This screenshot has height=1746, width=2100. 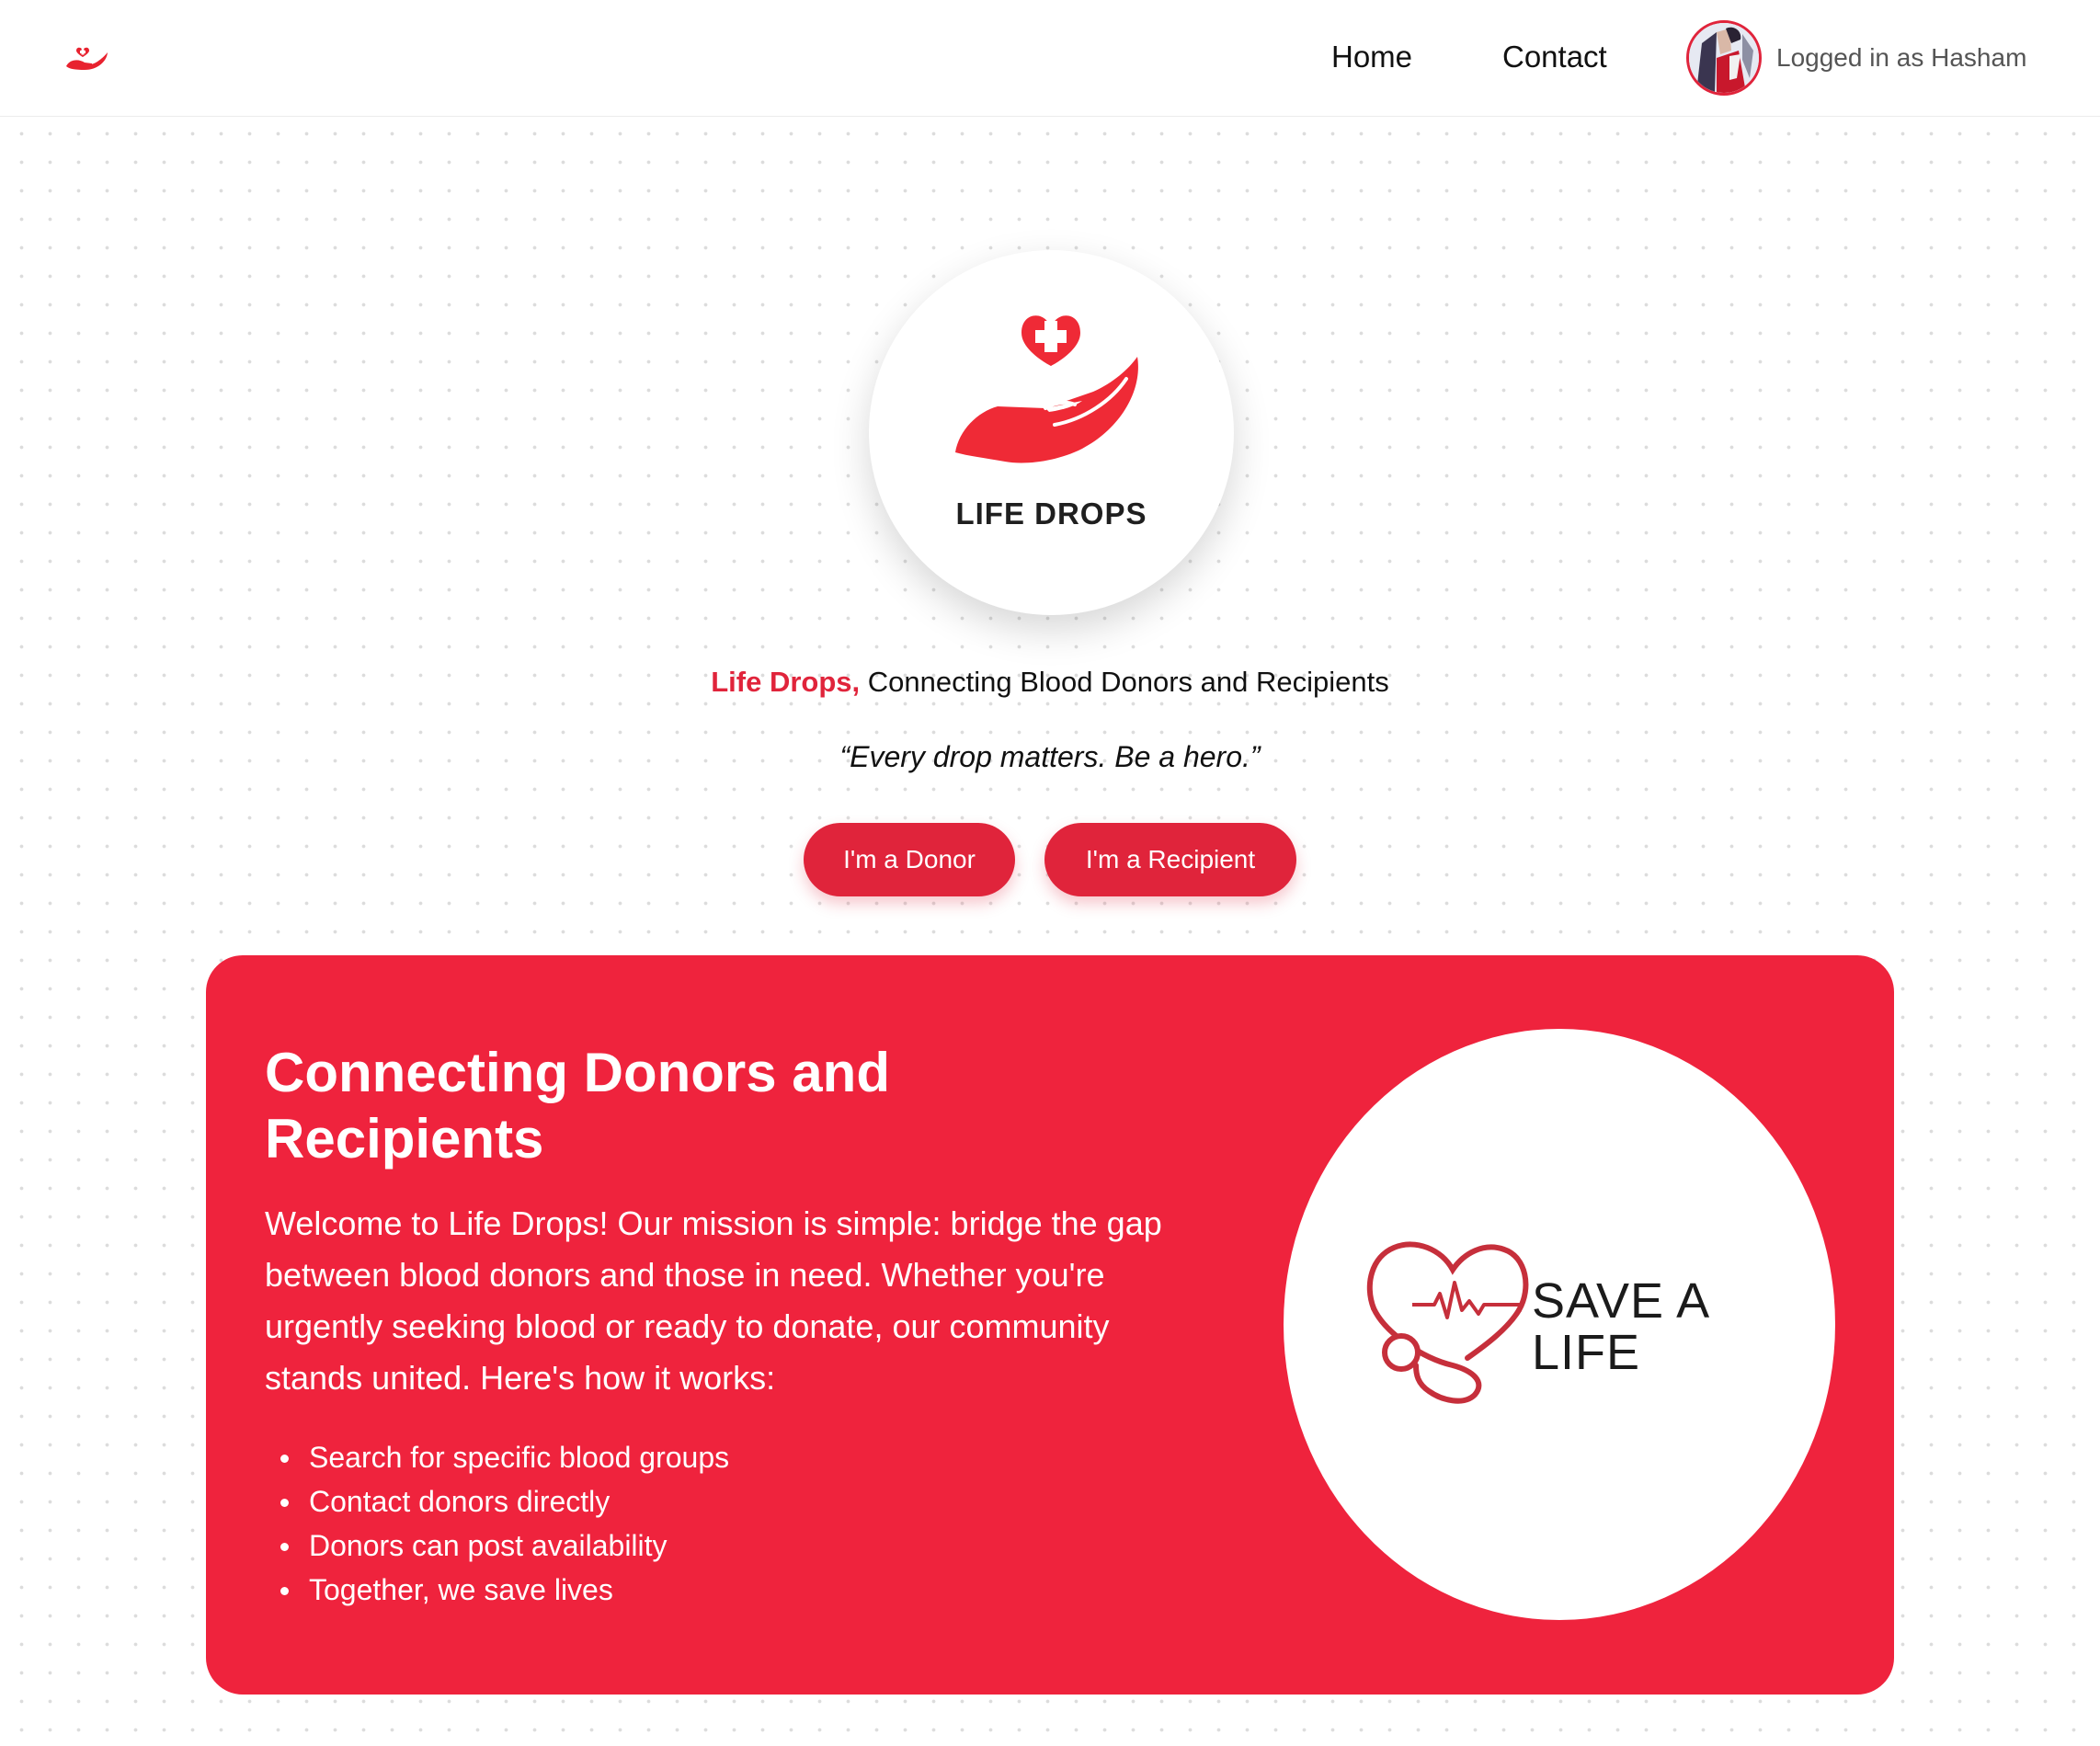 What do you see at coordinates (786, 682) in the screenshot?
I see `brand-name: Life Drops,` at bounding box center [786, 682].